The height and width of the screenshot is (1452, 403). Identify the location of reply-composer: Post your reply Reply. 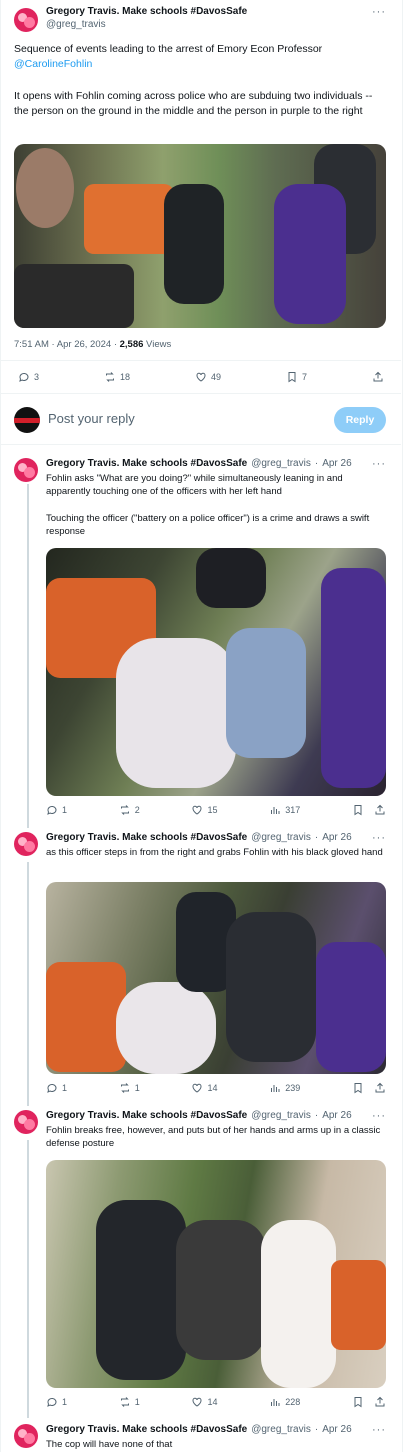
(200, 419).